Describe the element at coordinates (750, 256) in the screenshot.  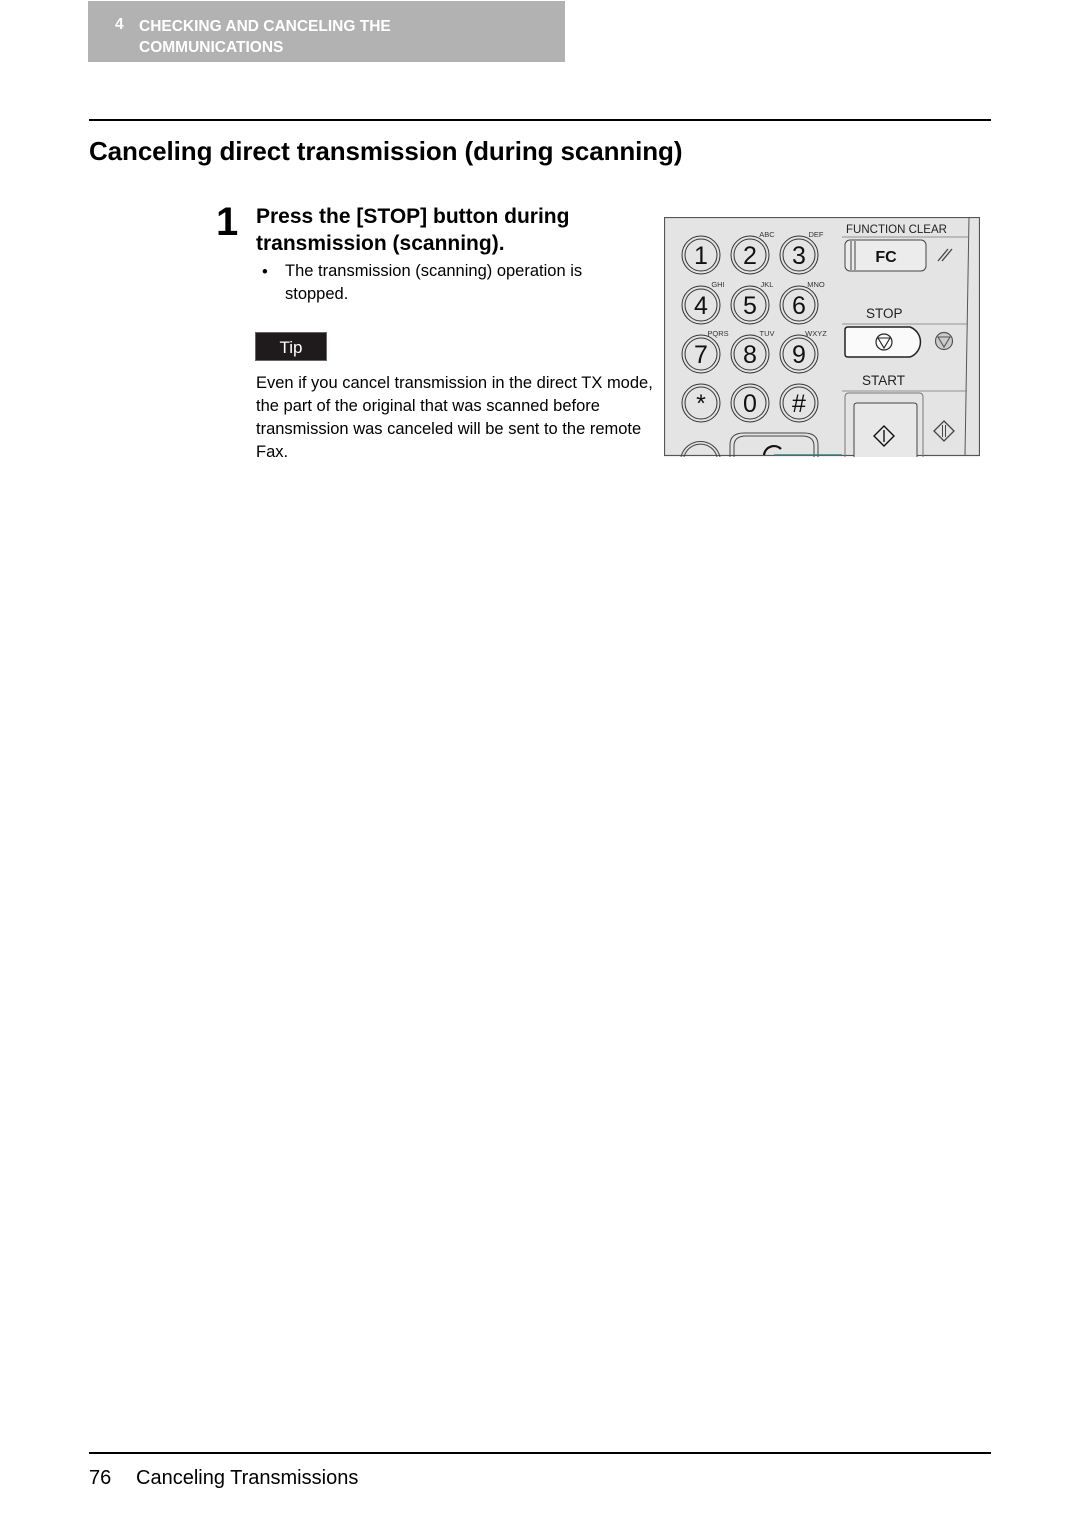
I see `keypad-key-digit: 2` at that location.